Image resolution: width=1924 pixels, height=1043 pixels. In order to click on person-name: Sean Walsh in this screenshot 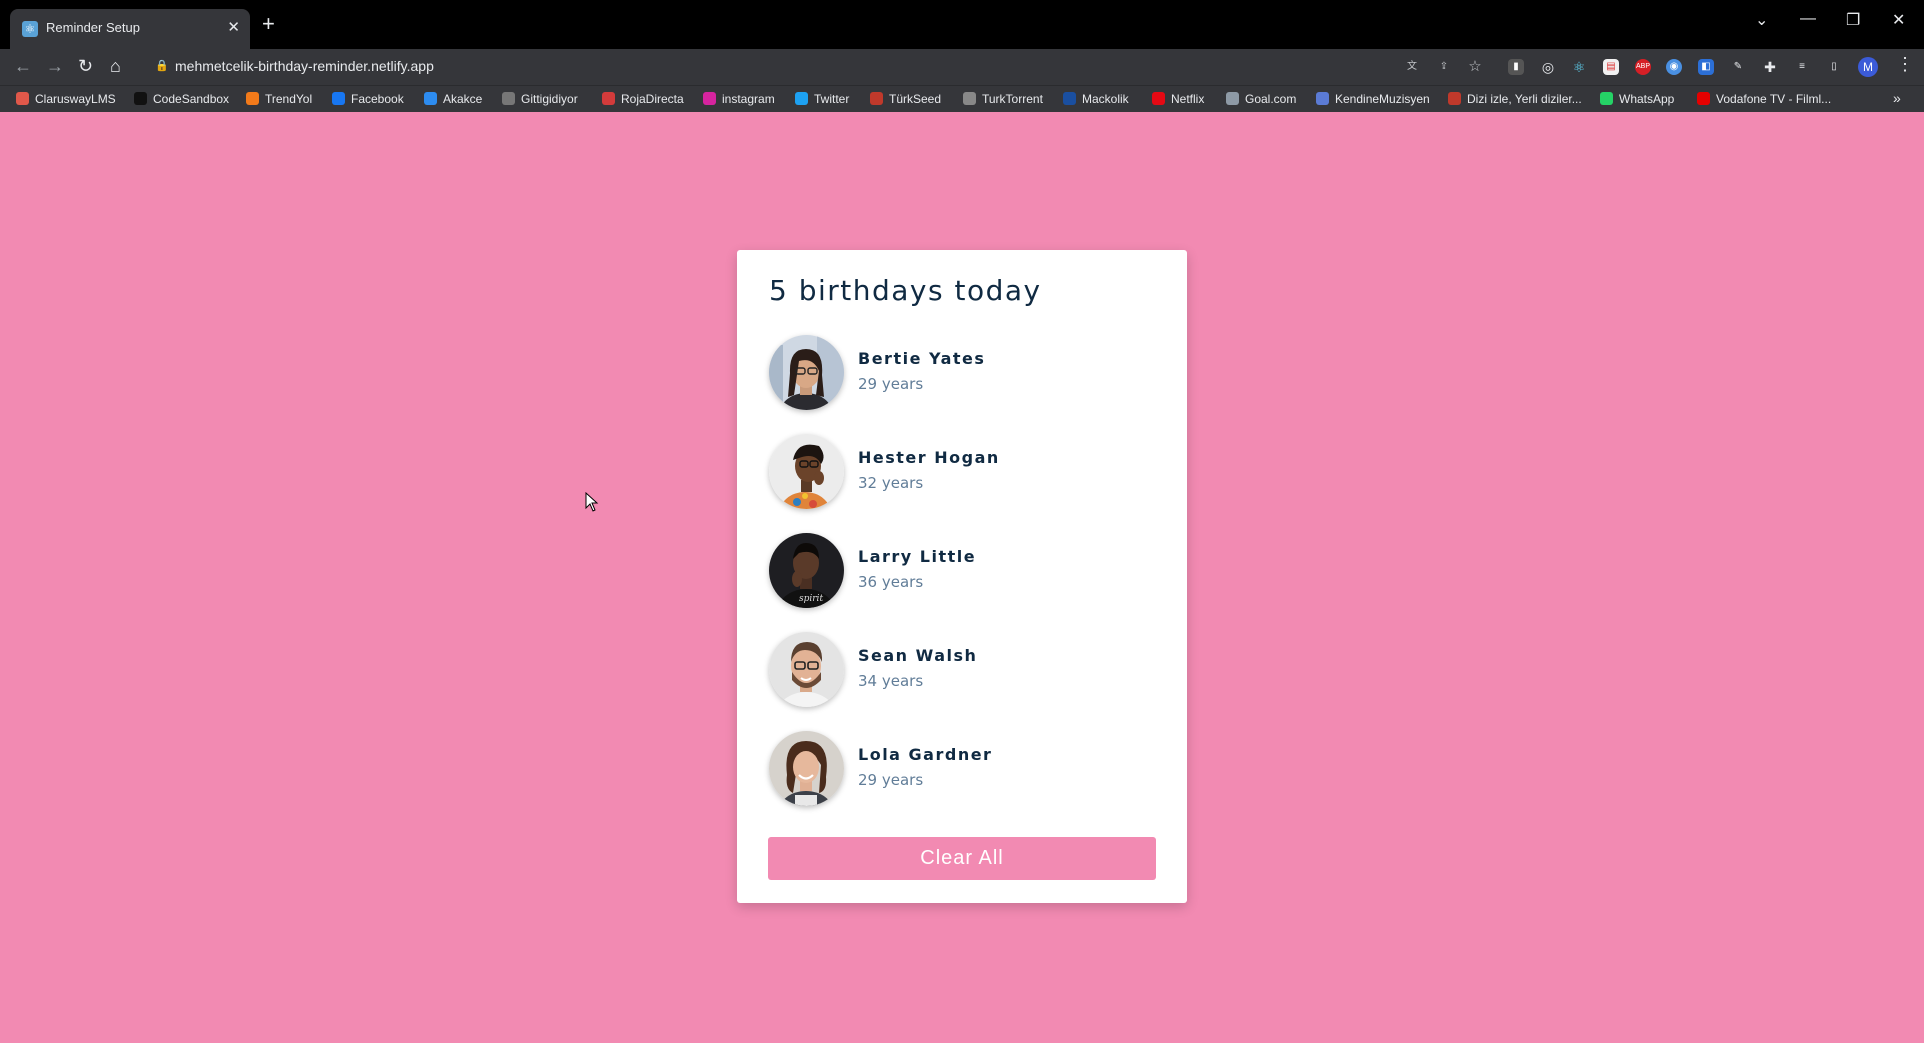, I will do `click(918, 655)`.